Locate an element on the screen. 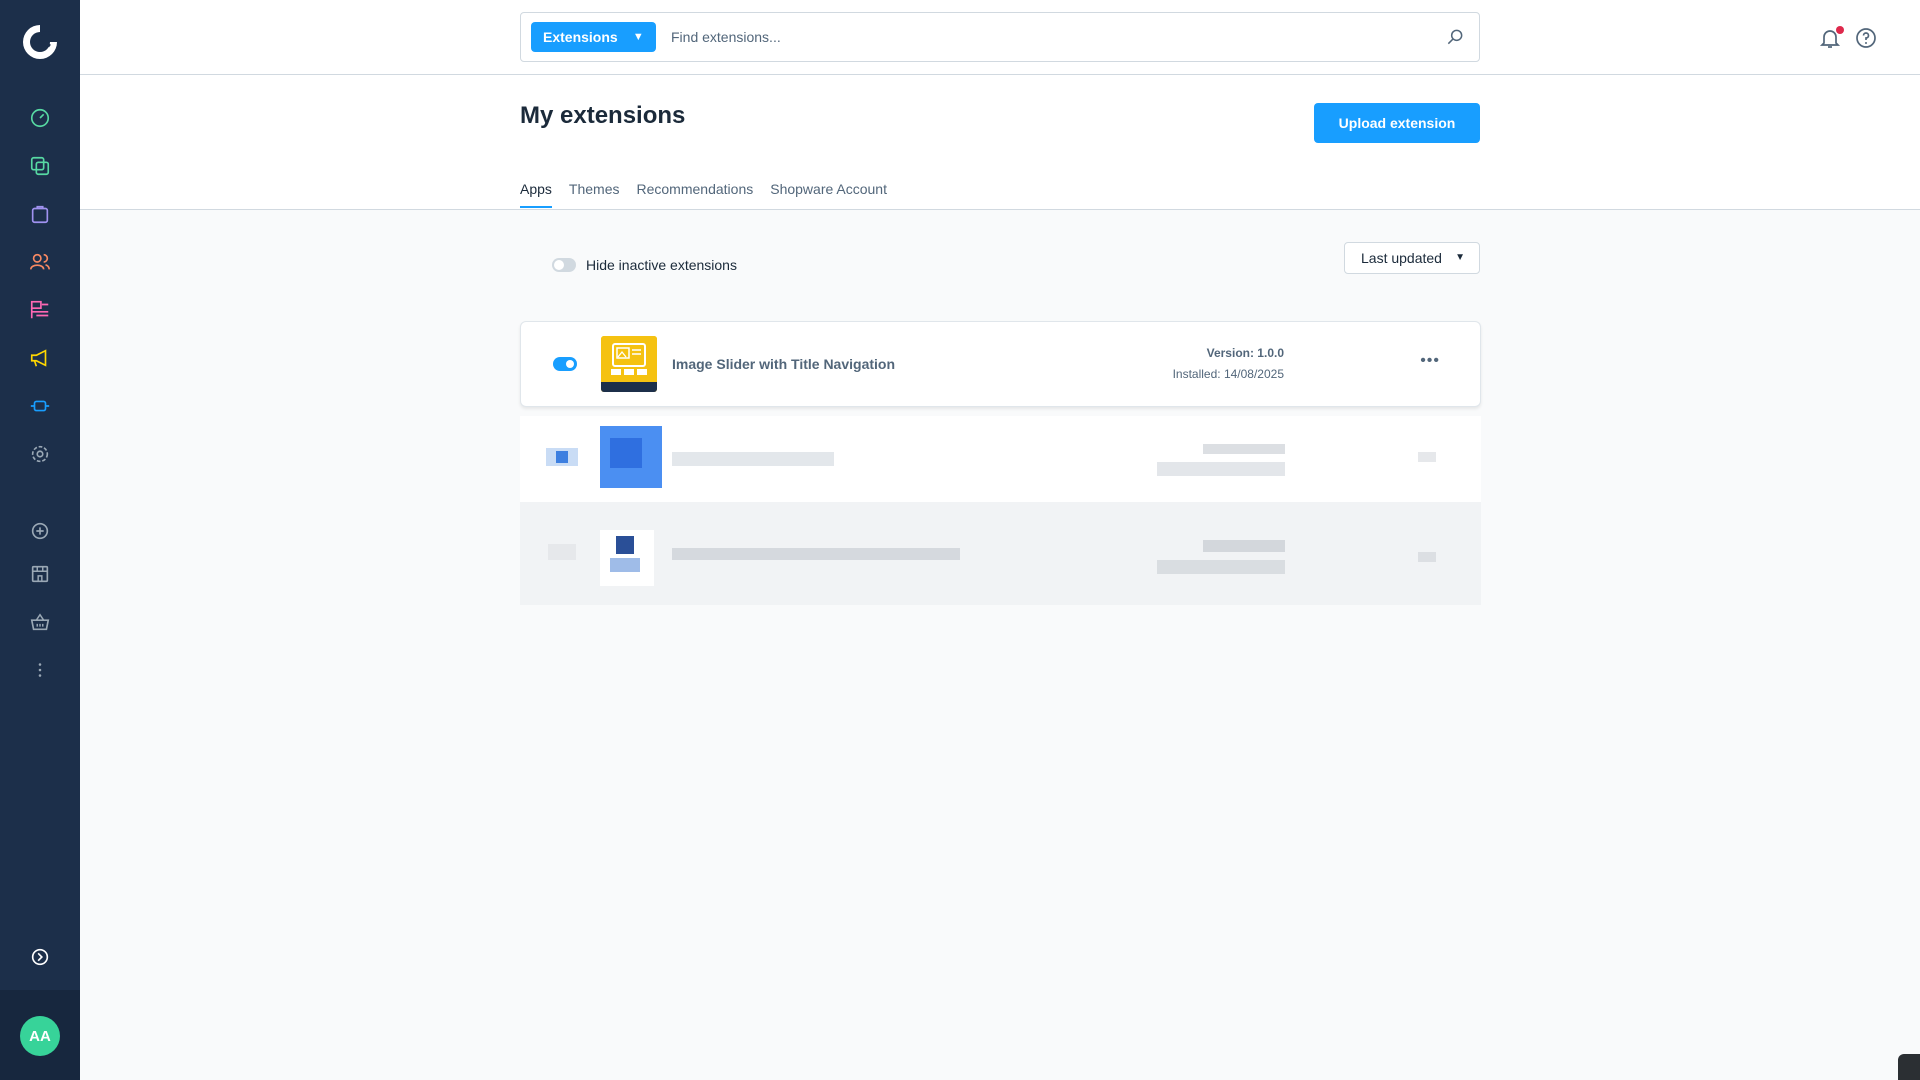 The height and width of the screenshot is (1080, 1920). orders-icon is located at coordinates (40, 214).